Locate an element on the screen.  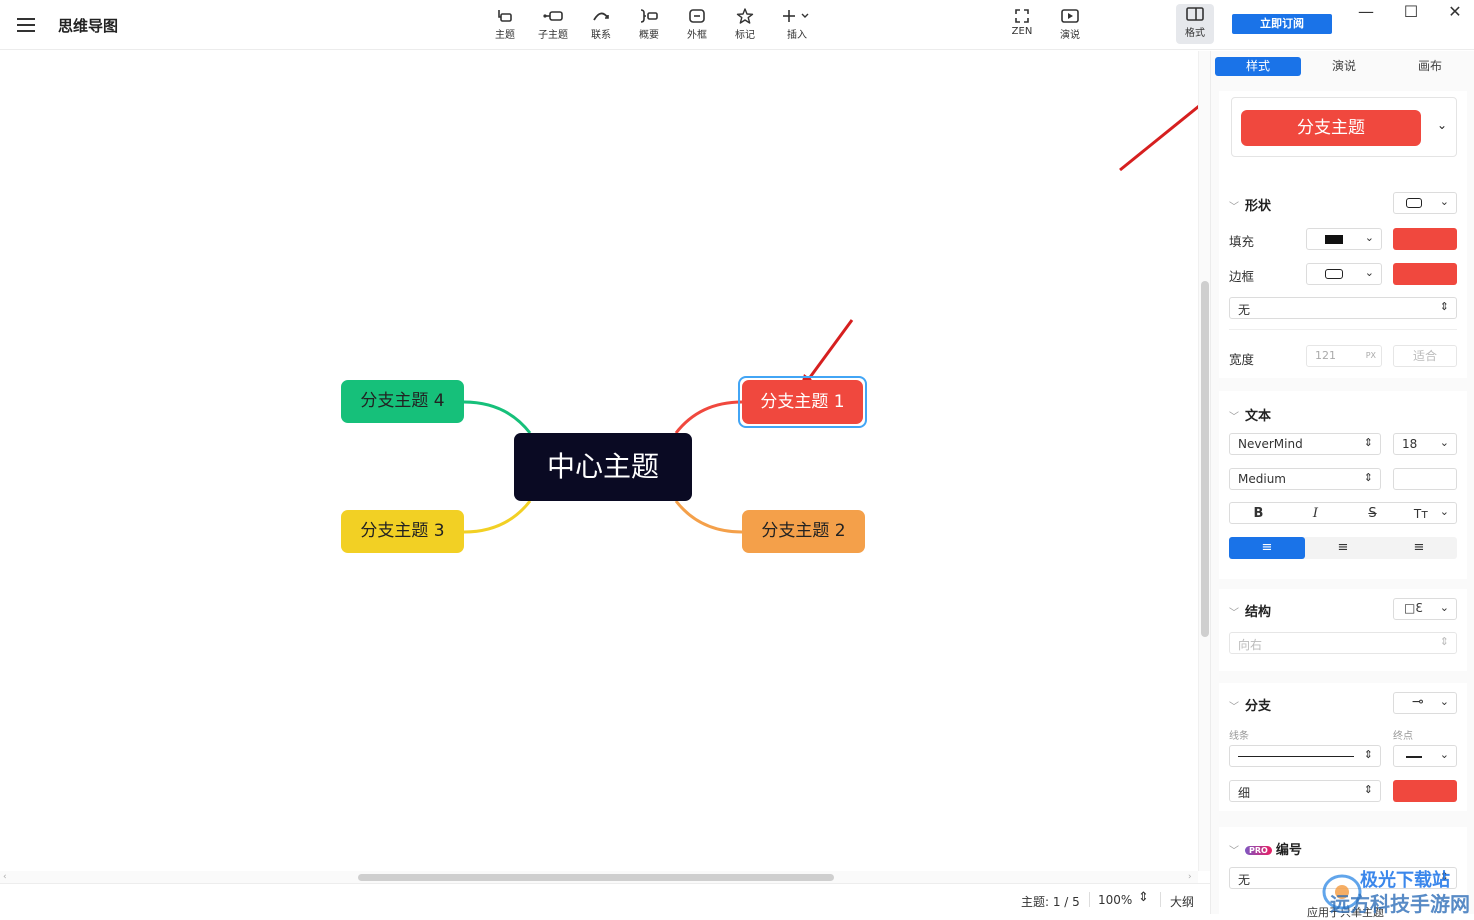
line-label: 线条 is located at coordinates (1239, 736).